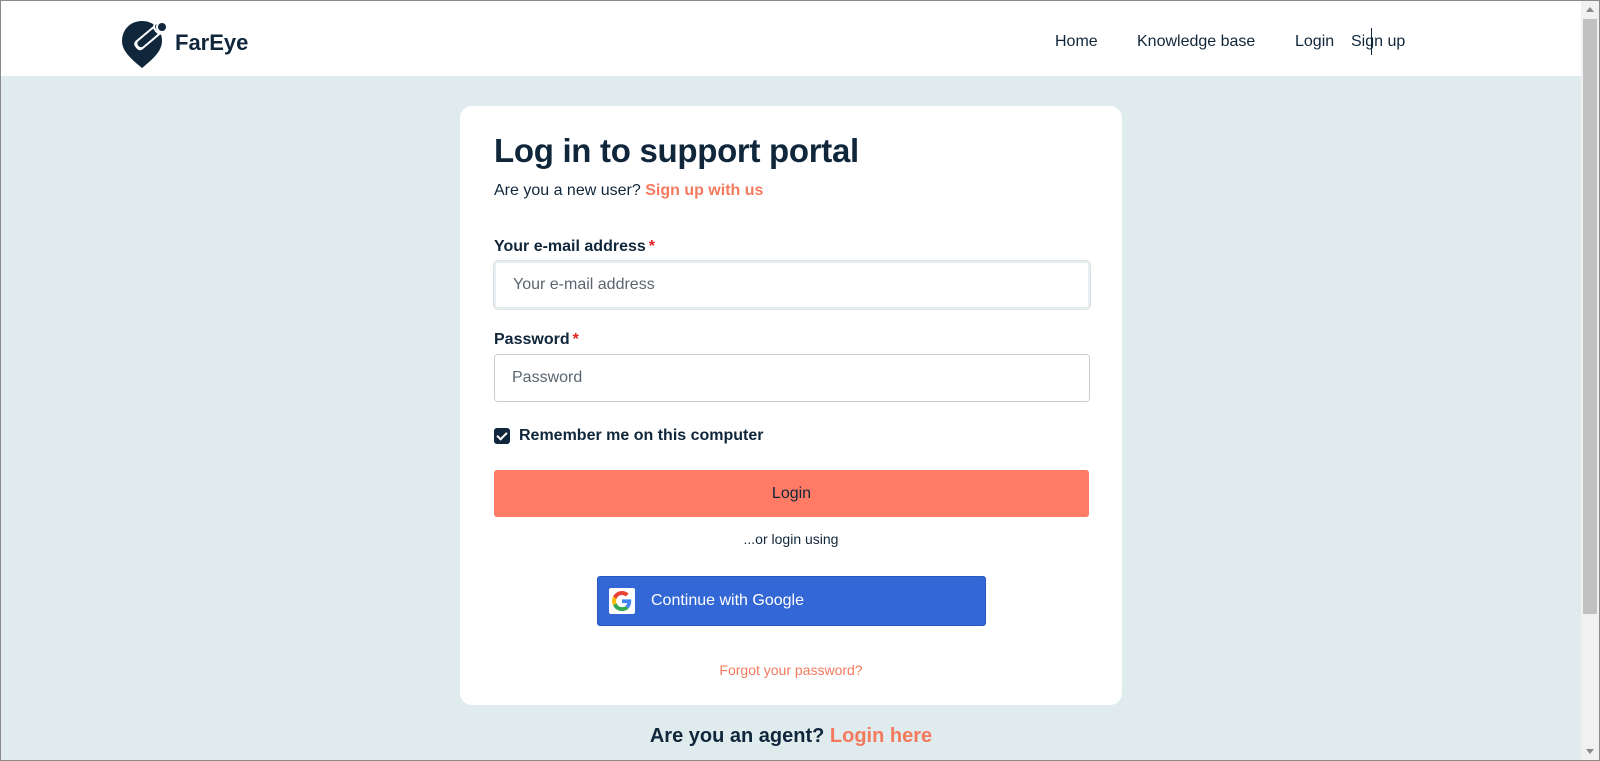 The width and height of the screenshot is (1600, 761). I want to click on login-button: Login, so click(791, 493).